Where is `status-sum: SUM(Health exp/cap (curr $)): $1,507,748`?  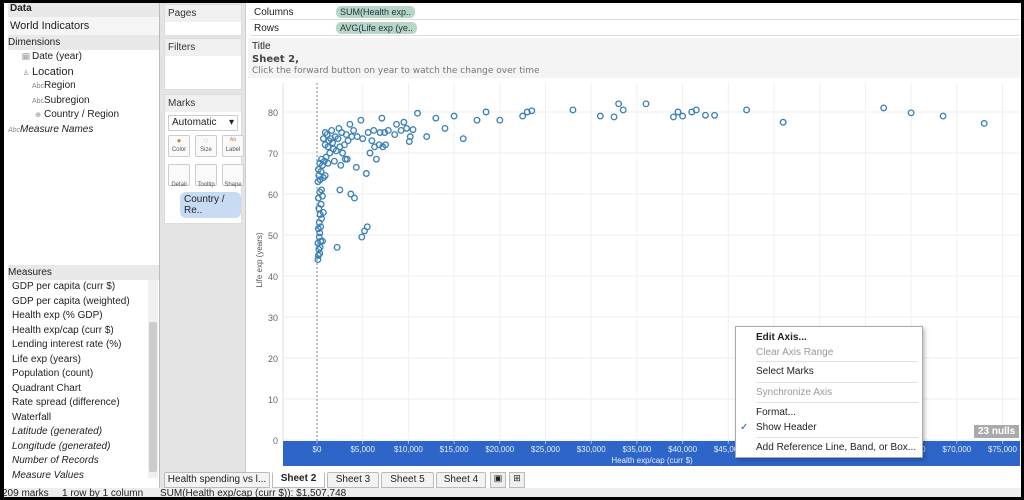 status-sum: SUM(Health exp/cap (curr $)): $1,507,748 is located at coordinates (253, 493).